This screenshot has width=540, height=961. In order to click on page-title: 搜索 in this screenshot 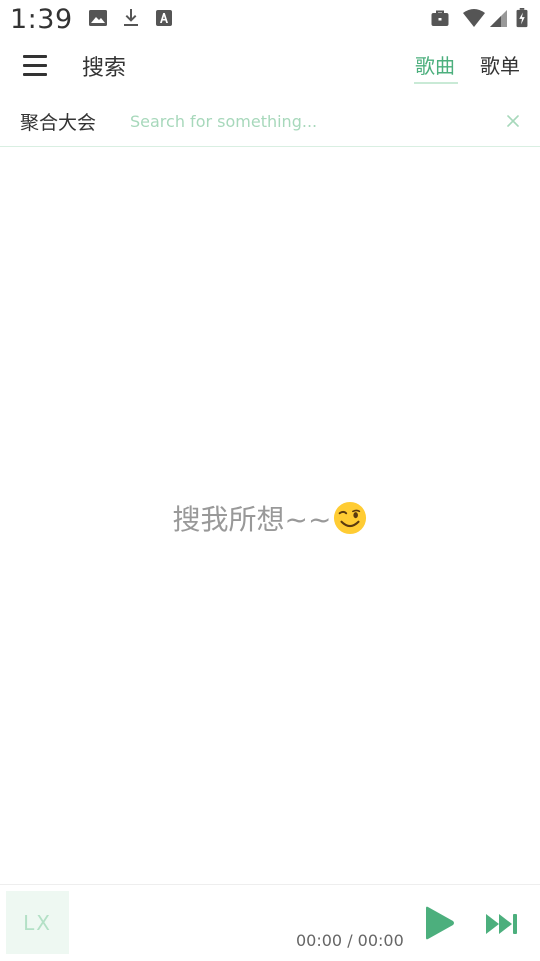, I will do `click(104, 68)`.